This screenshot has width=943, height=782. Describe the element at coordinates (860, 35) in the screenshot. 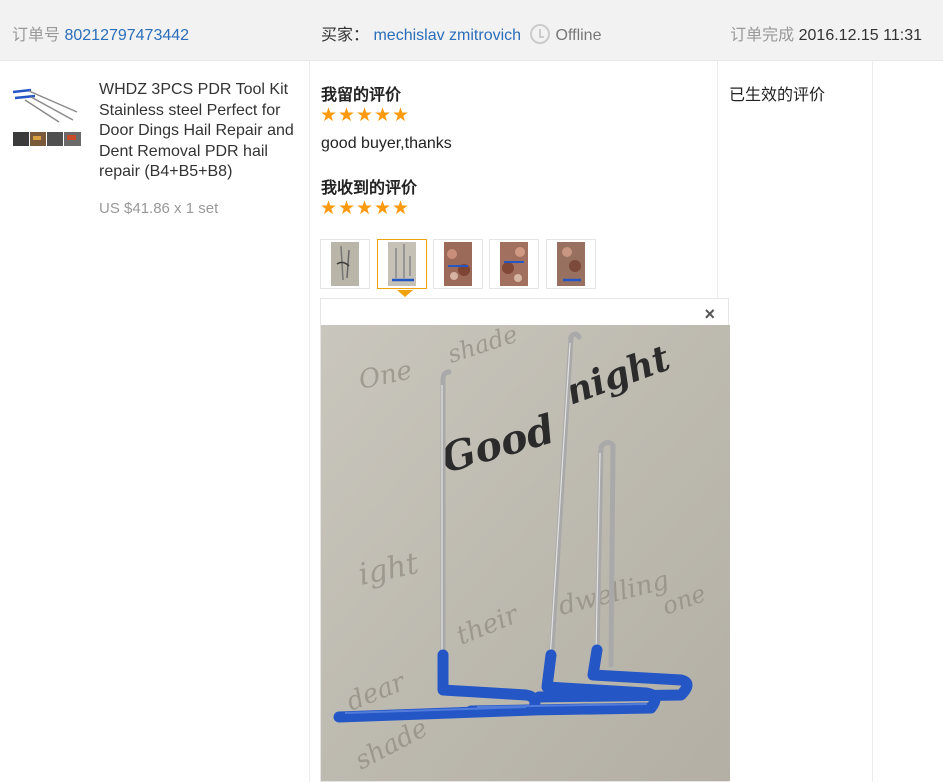

I see `order-complete-time: 2016.12.15 11:31` at that location.